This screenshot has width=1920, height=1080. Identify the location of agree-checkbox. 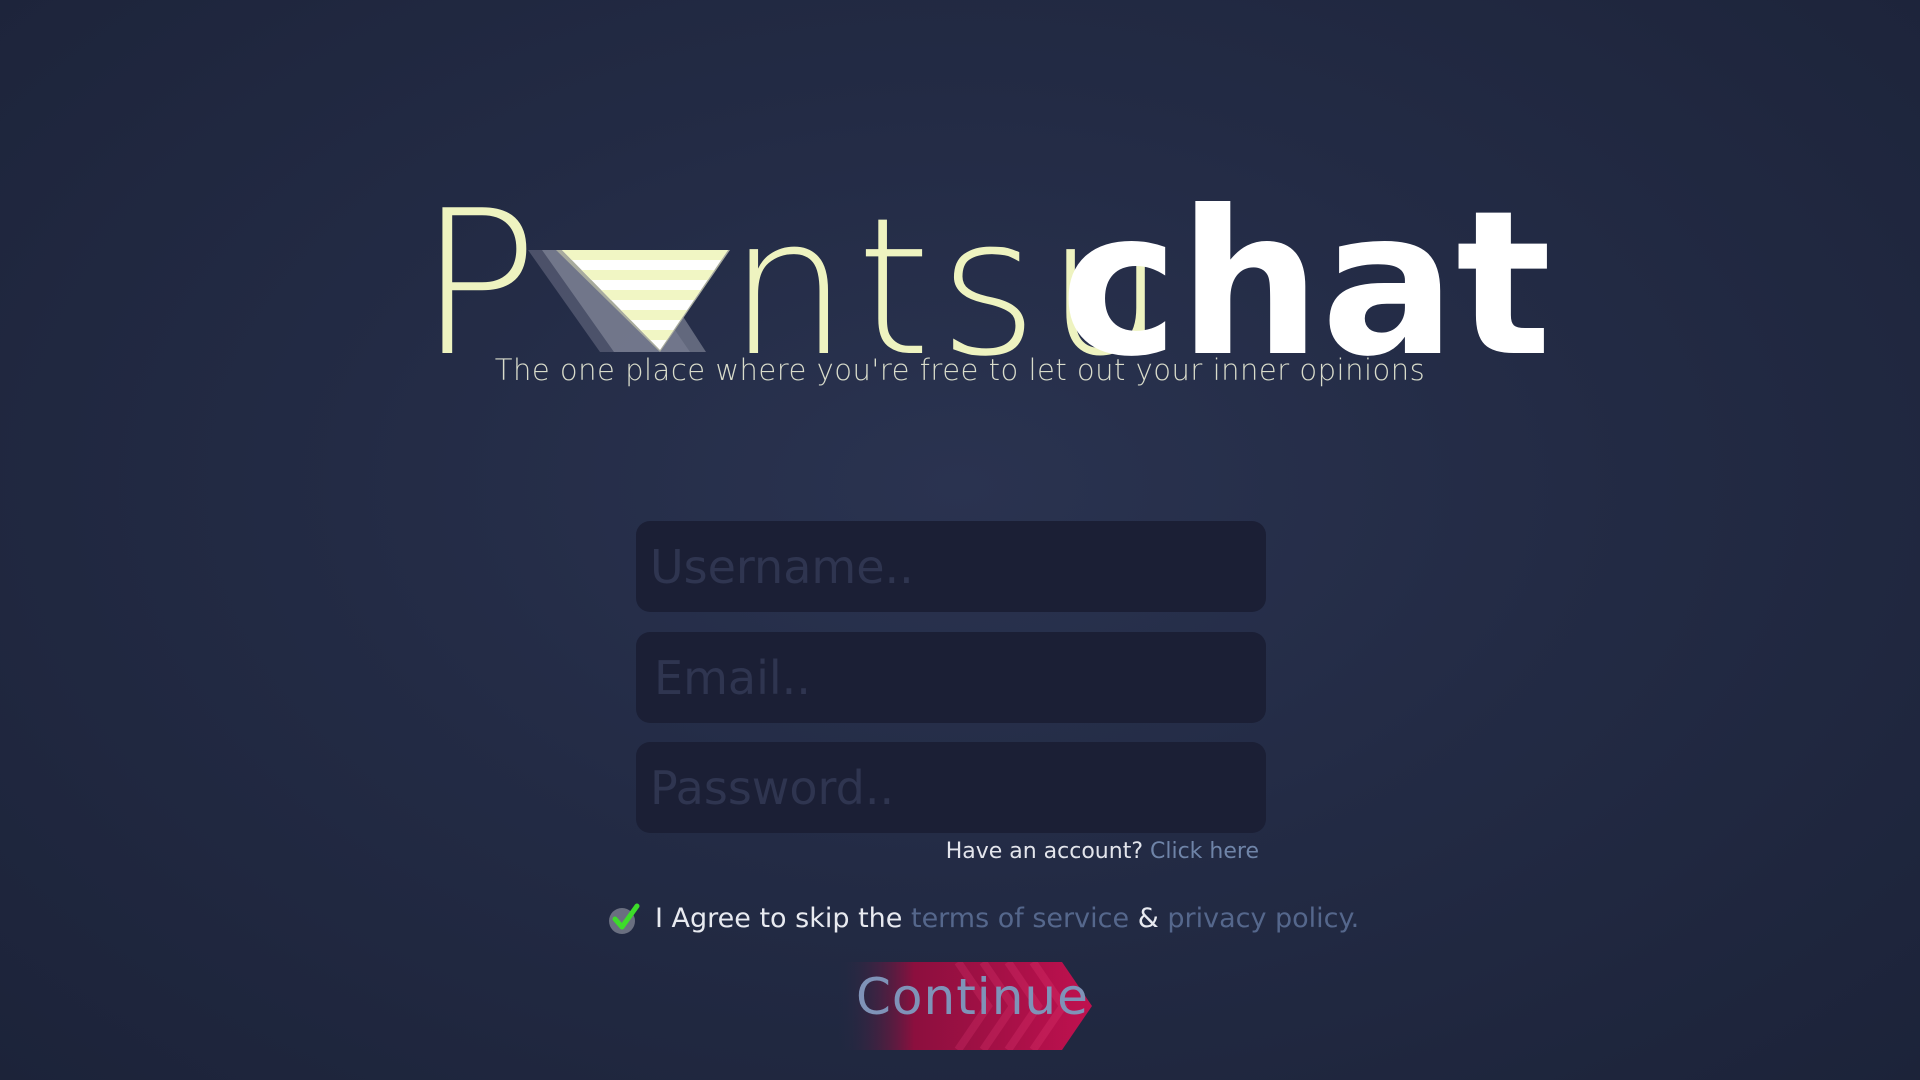
(624, 918).